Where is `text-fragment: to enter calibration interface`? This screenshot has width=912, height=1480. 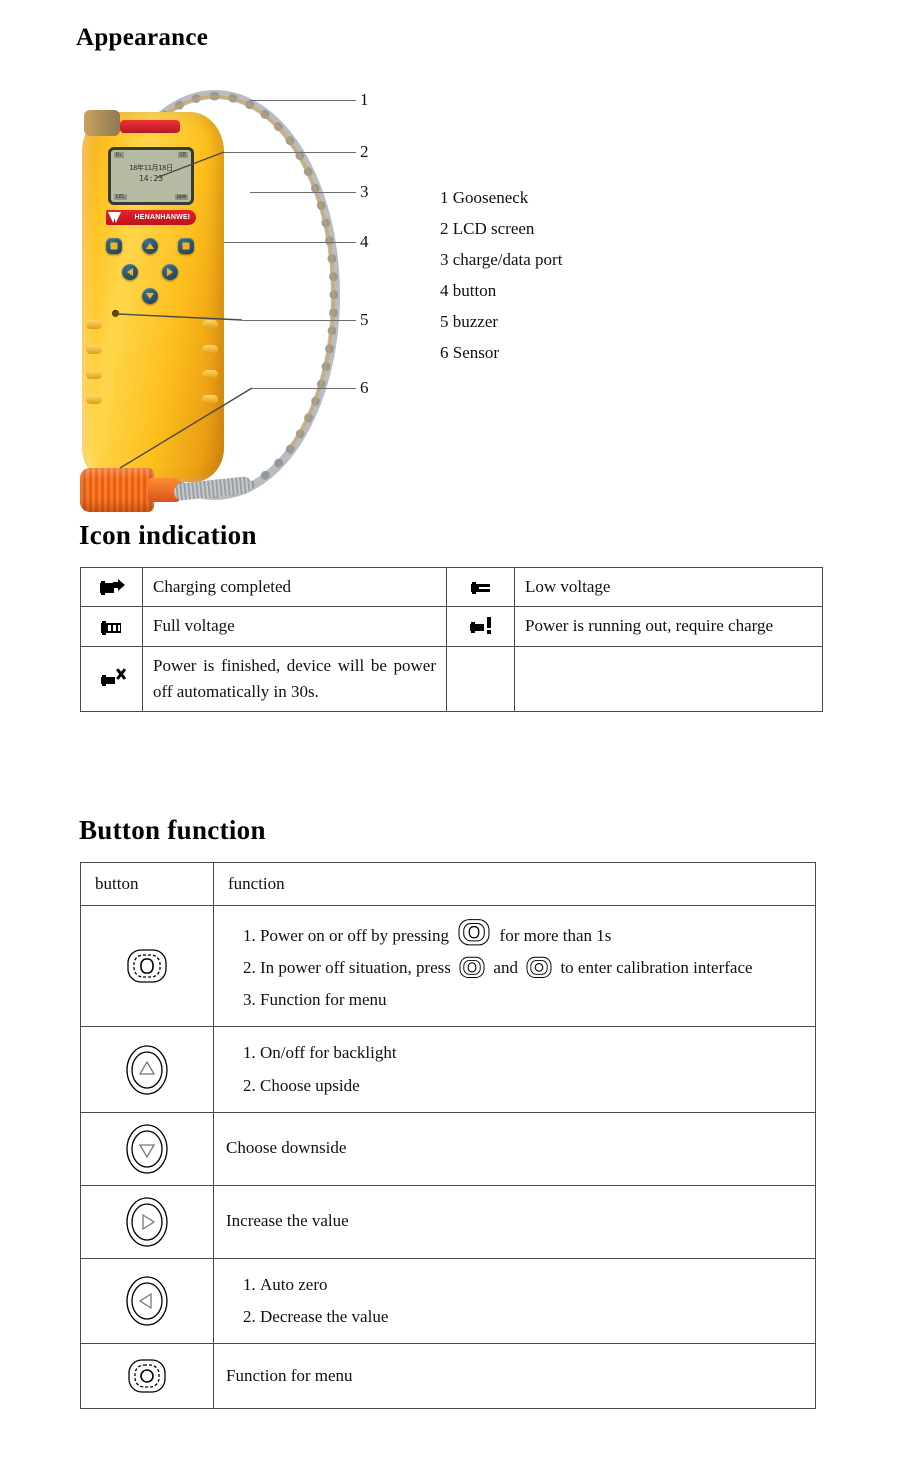
text-fragment: to enter calibration interface is located at coordinates (656, 968).